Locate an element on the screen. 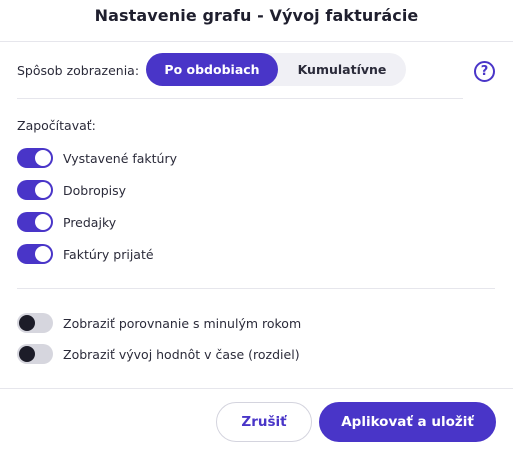 Image resolution: width=513 pixels, height=452 pixels. display-mode-segmented-control: Po obdobiach Kumulatívne is located at coordinates (276, 69).